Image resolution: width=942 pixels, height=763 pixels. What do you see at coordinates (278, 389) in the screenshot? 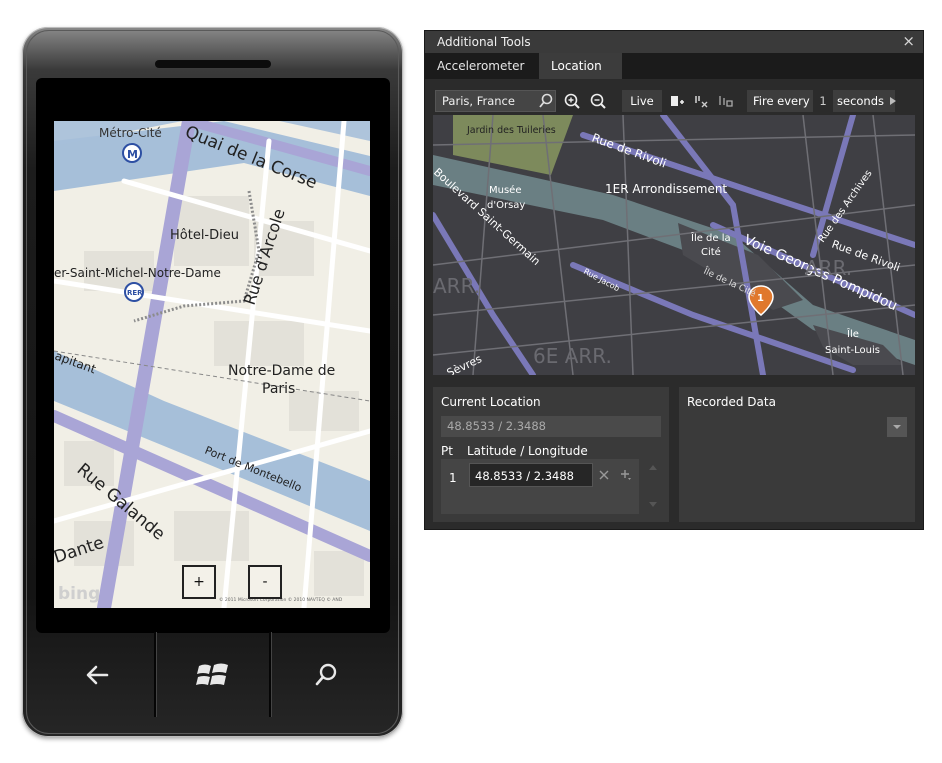
I see `phone-label-notre-dame-2: Paris` at bounding box center [278, 389].